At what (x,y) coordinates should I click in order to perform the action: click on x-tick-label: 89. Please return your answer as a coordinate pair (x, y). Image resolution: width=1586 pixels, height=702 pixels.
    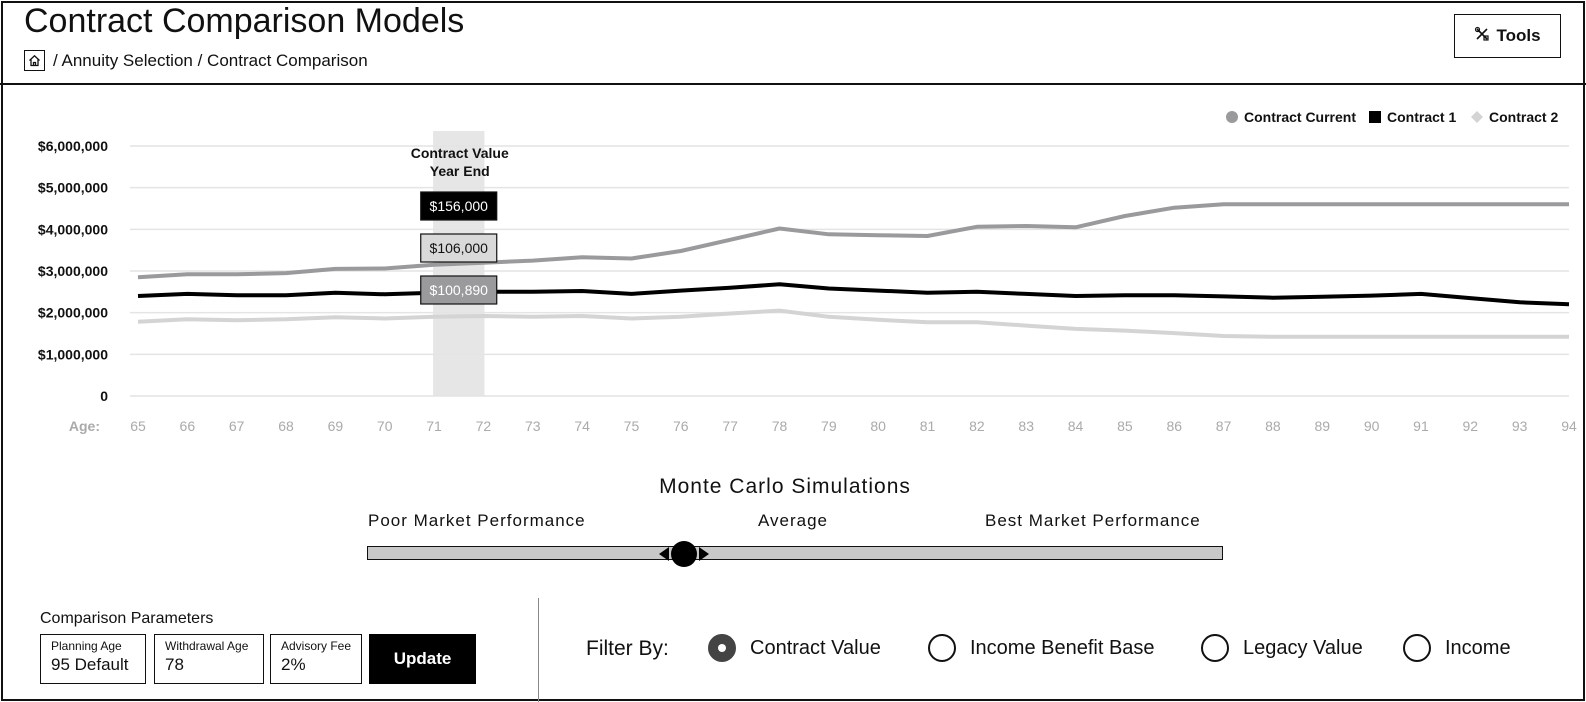
    Looking at the image, I should click on (1322, 426).